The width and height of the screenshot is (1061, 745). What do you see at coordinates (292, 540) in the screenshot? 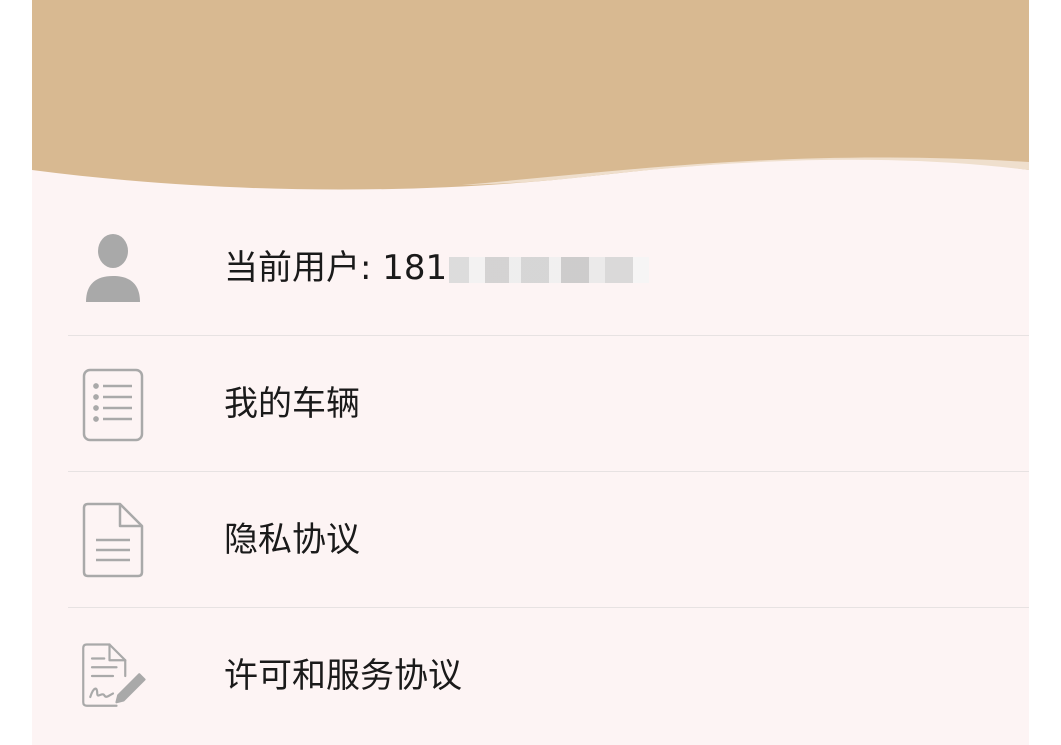
I see `menu-item-label: 隐私协议` at bounding box center [292, 540].